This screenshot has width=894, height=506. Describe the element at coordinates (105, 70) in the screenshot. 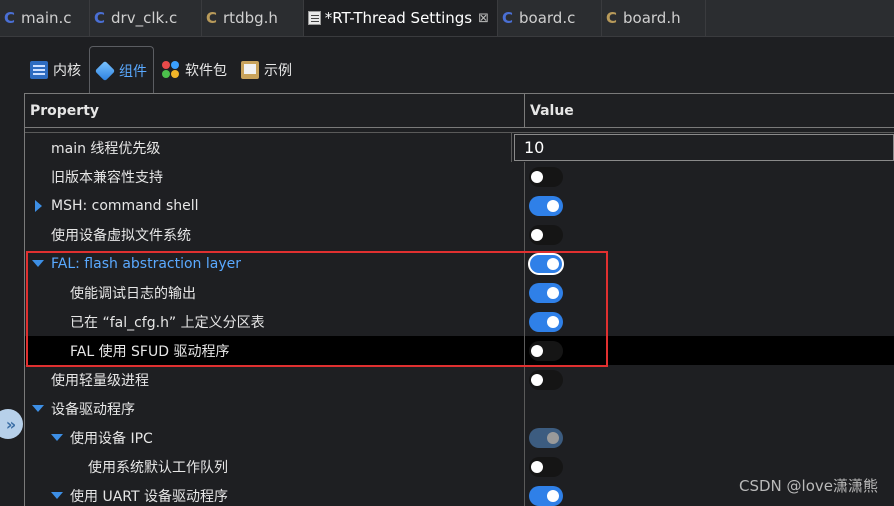

I see `component-icon` at that location.